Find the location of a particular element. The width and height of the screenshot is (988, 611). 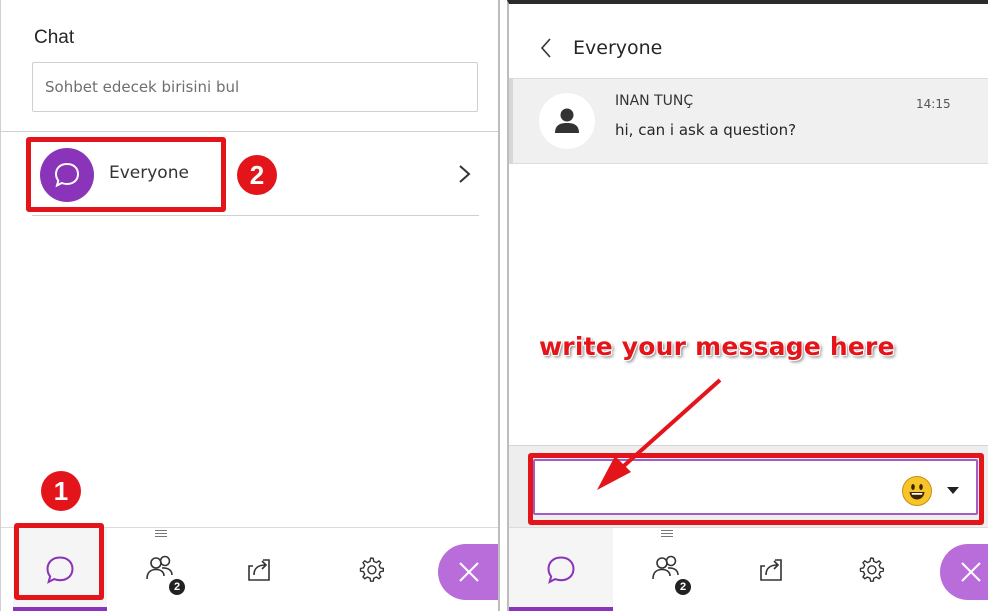

chevron-left-icon is located at coordinates (546, 48).